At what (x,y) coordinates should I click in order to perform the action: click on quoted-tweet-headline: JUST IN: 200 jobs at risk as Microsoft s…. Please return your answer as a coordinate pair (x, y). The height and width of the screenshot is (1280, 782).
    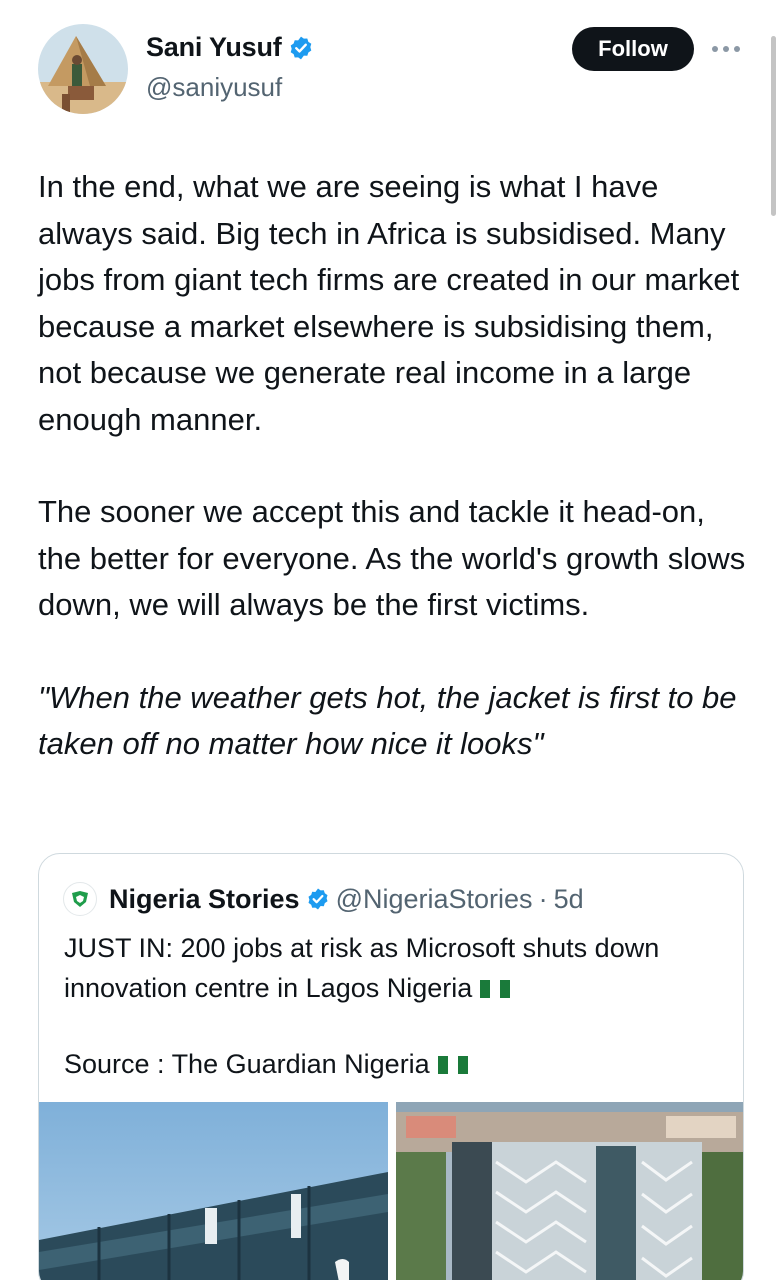
    Looking at the image, I should click on (362, 968).